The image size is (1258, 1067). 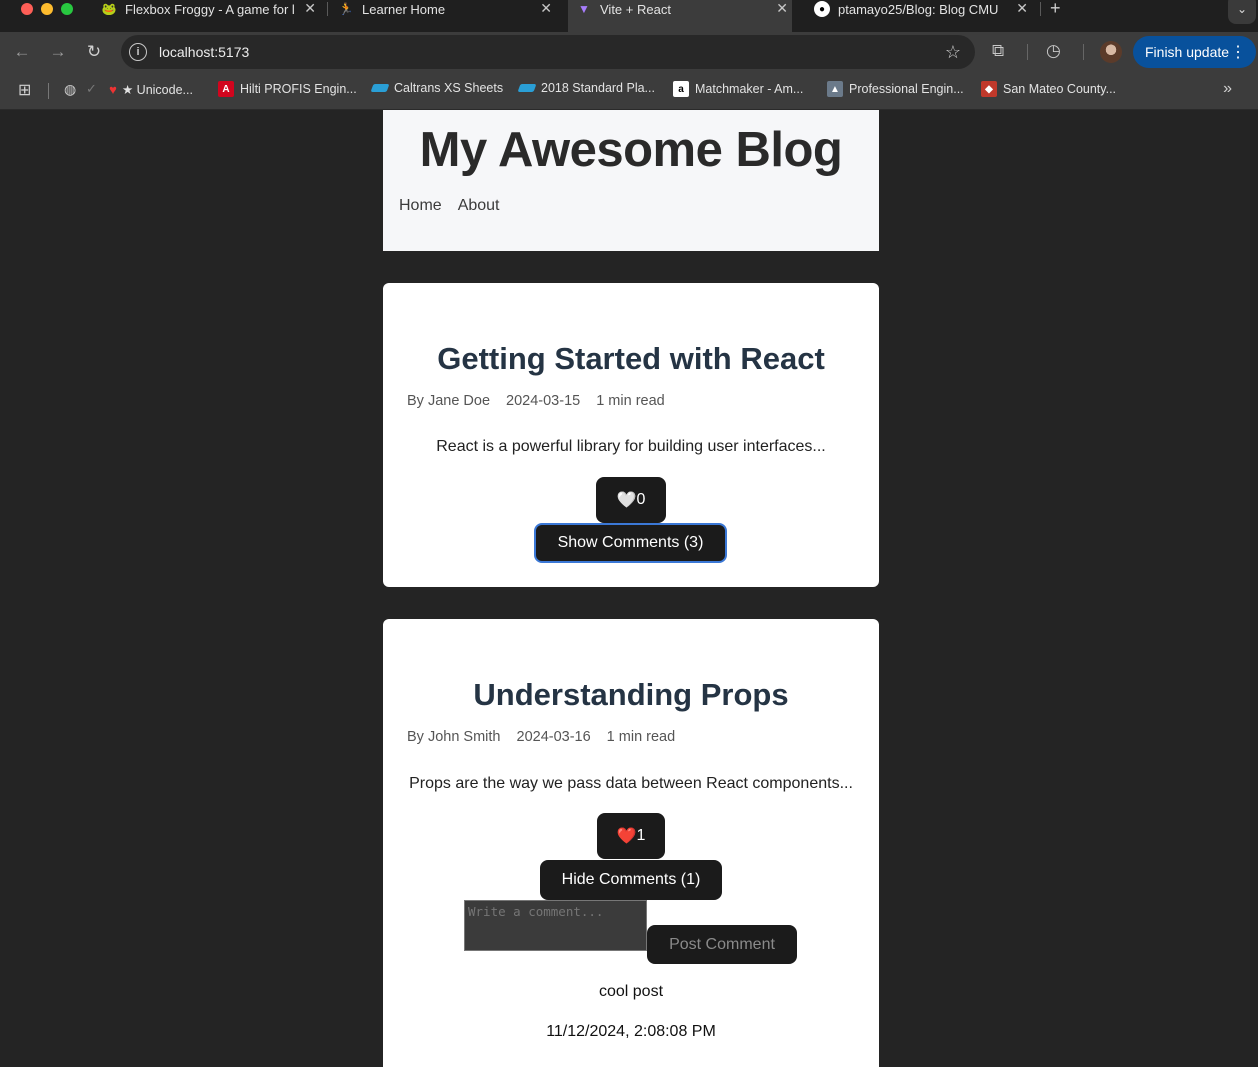 I want to click on address-bar: i localhost:5173 ☆, so click(x=548, y=52).